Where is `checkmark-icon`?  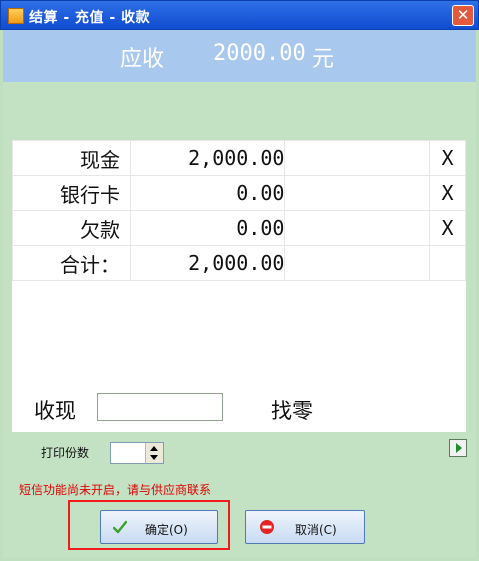 checkmark-icon is located at coordinates (120, 527).